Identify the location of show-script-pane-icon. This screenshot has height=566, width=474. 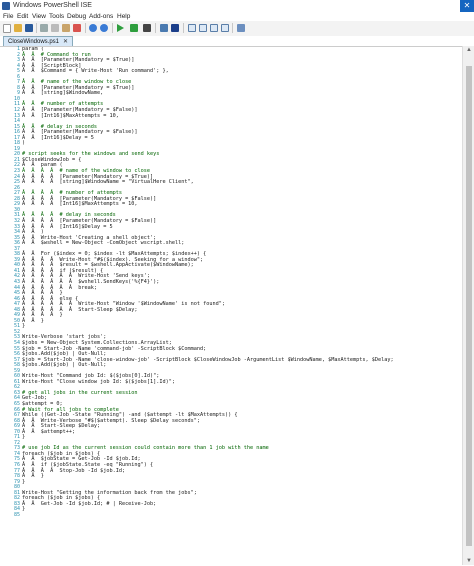
(192, 28).